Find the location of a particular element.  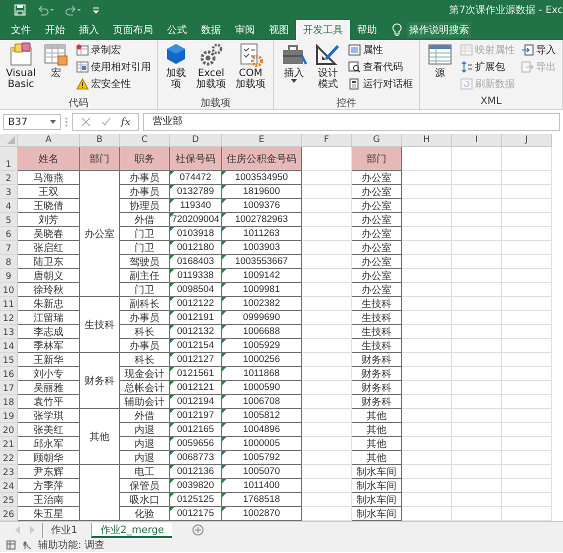

column-header: A is located at coordinates (49, 140).